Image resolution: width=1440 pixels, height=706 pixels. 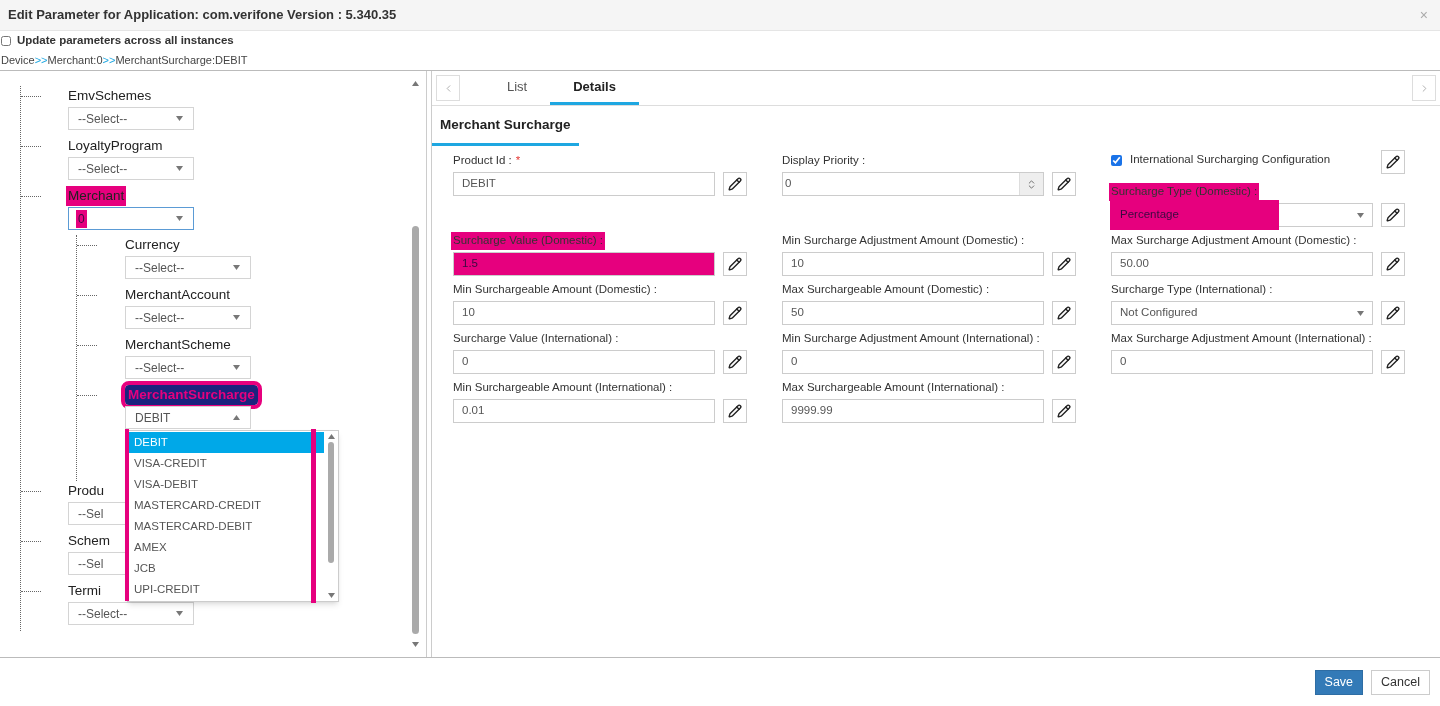 What do you see at coordinates (893, 388) in the screenshot?
I see `field-label: Max Surchargeable Amount (International) :` at bounding box center [893, 388].